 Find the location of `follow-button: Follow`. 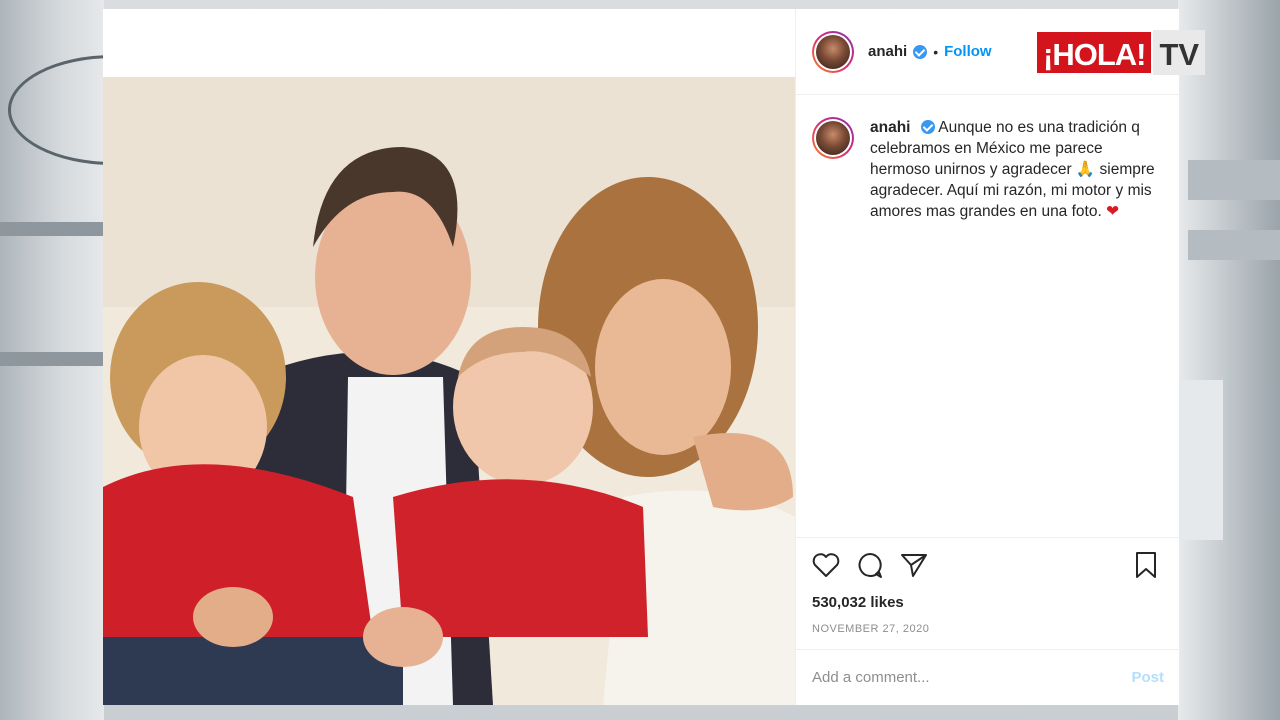

follow-button: Follow is located at coordinates (968, 51).